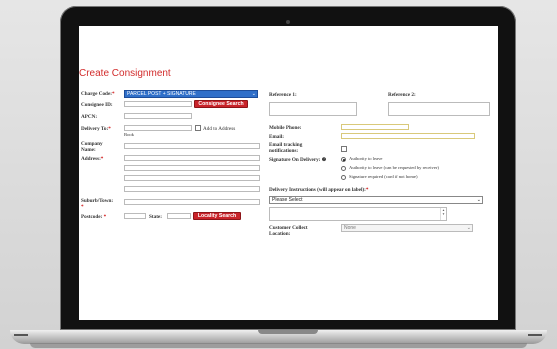 The height and width of the screenshot is (349, 557). Describe the element at coordinates (158, 128) in the screenshot. I see `delivery-to-input` at that location.